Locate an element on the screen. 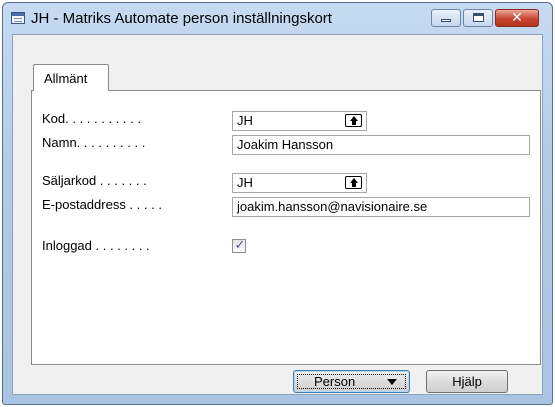 This screenshot has height=407, width=555. maximize-button is located at coordinates (478, 18).